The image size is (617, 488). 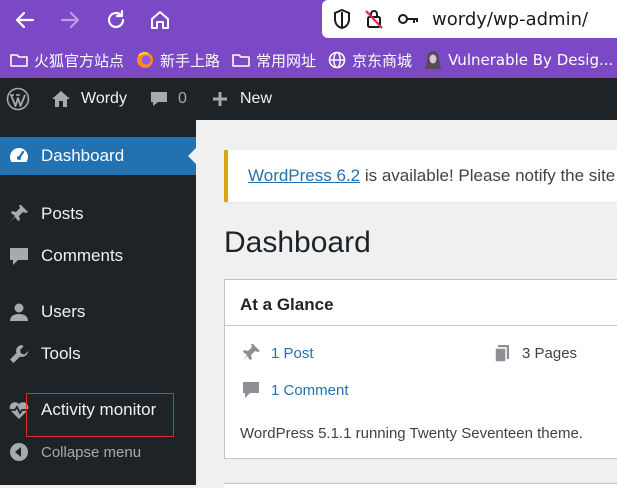 I want to click on url-text: wordy/wp-admin/, so click(x=510, y=19).